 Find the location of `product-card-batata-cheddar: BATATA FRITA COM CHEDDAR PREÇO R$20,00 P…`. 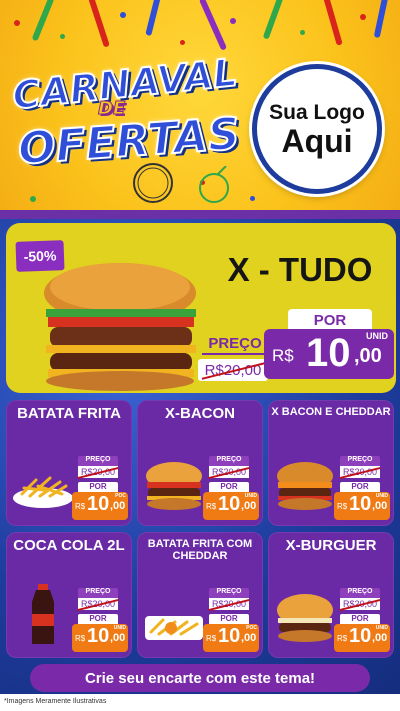

product-card-batata-cheddar: BATATA FRITA COM CHEDDAR PREÇO R$20,00 P… is located at coordinates (200, 595).